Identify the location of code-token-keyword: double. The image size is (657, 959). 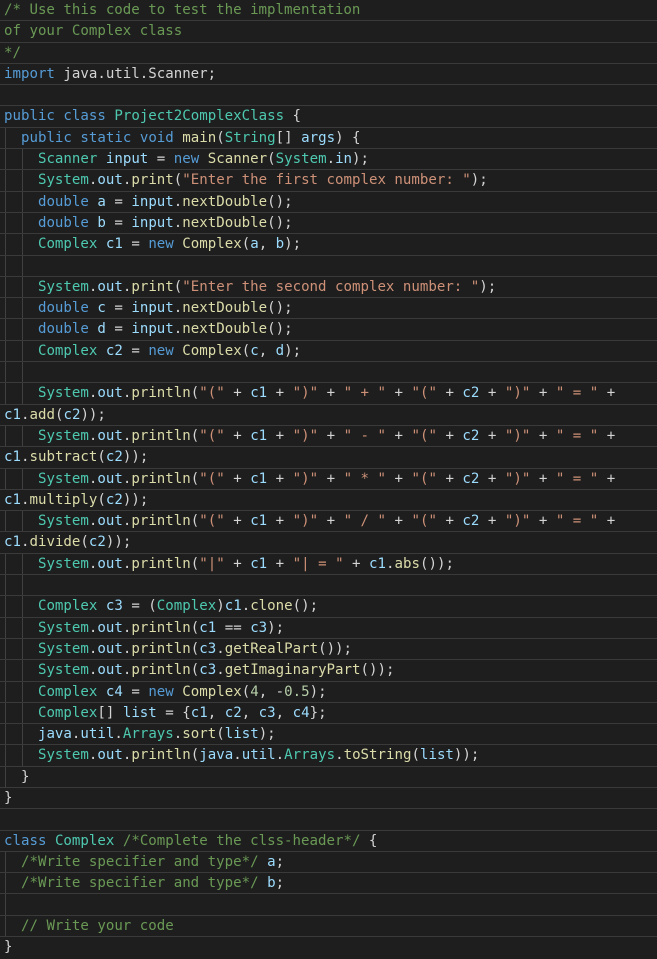
(63, 201).